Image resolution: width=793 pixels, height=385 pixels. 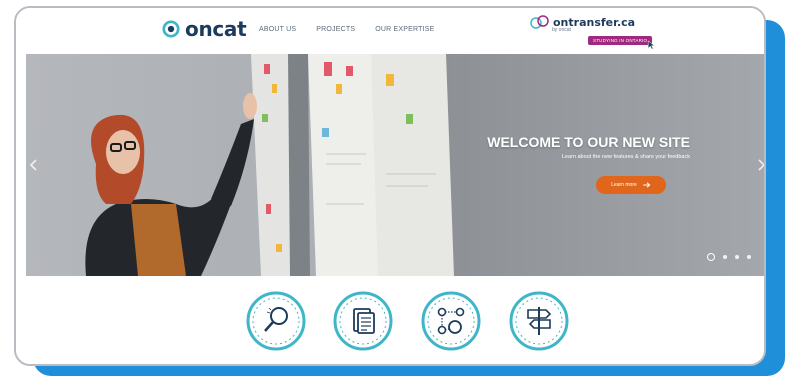 I want to click on carousel-pagination, so click(x=729, y=257).